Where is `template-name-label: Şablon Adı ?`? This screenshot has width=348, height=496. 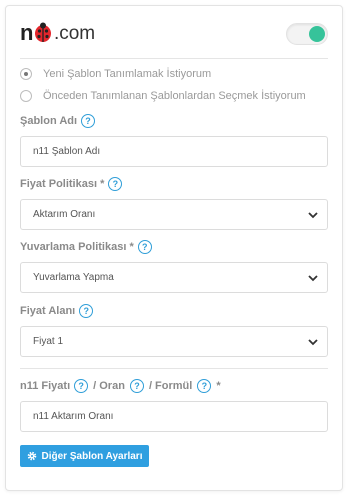
template-name-label: Şablon Adı ? is located at coordinates (59, 121).